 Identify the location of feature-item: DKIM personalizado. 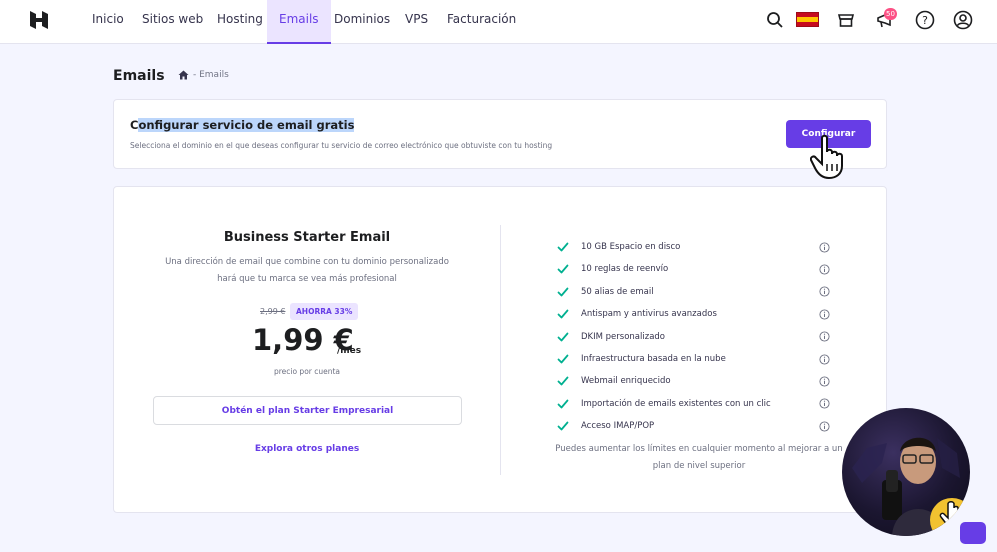
(611, 337).